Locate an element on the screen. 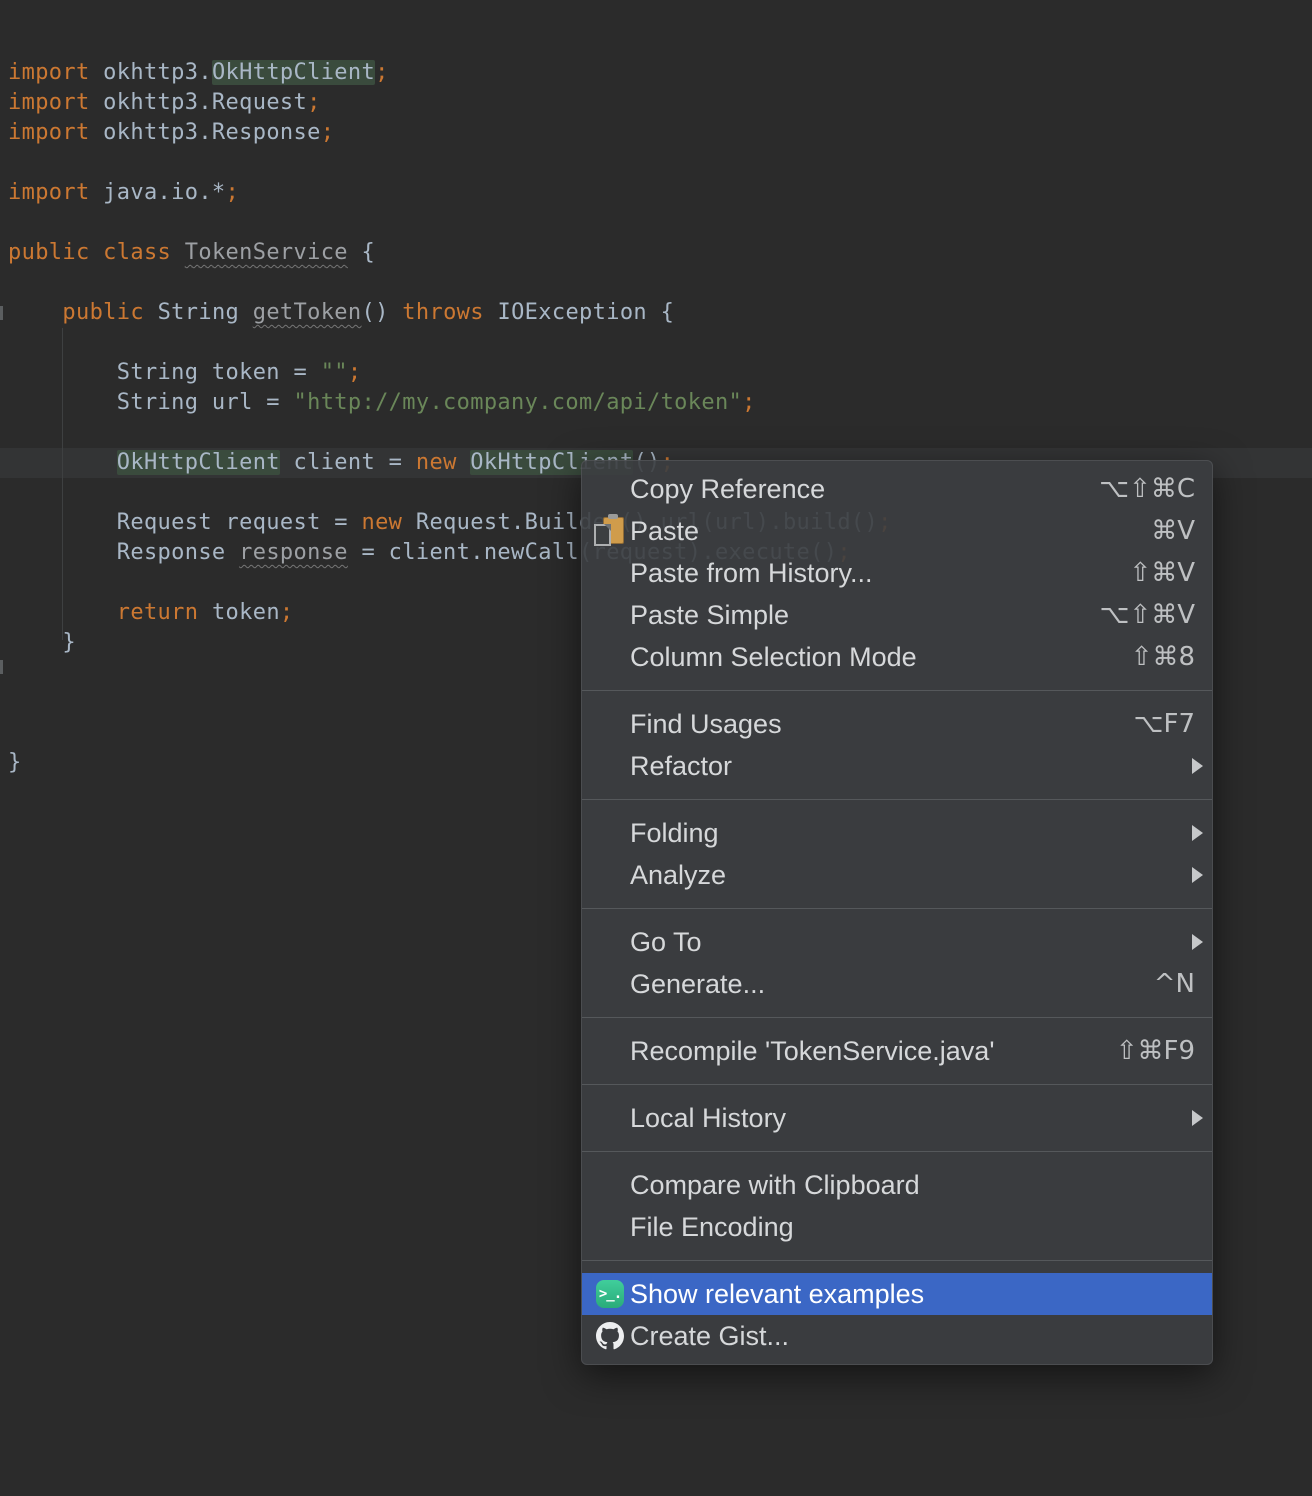  menu-item-label: Recompile 'TokenService.java' is located at coordinates (812, 1050).